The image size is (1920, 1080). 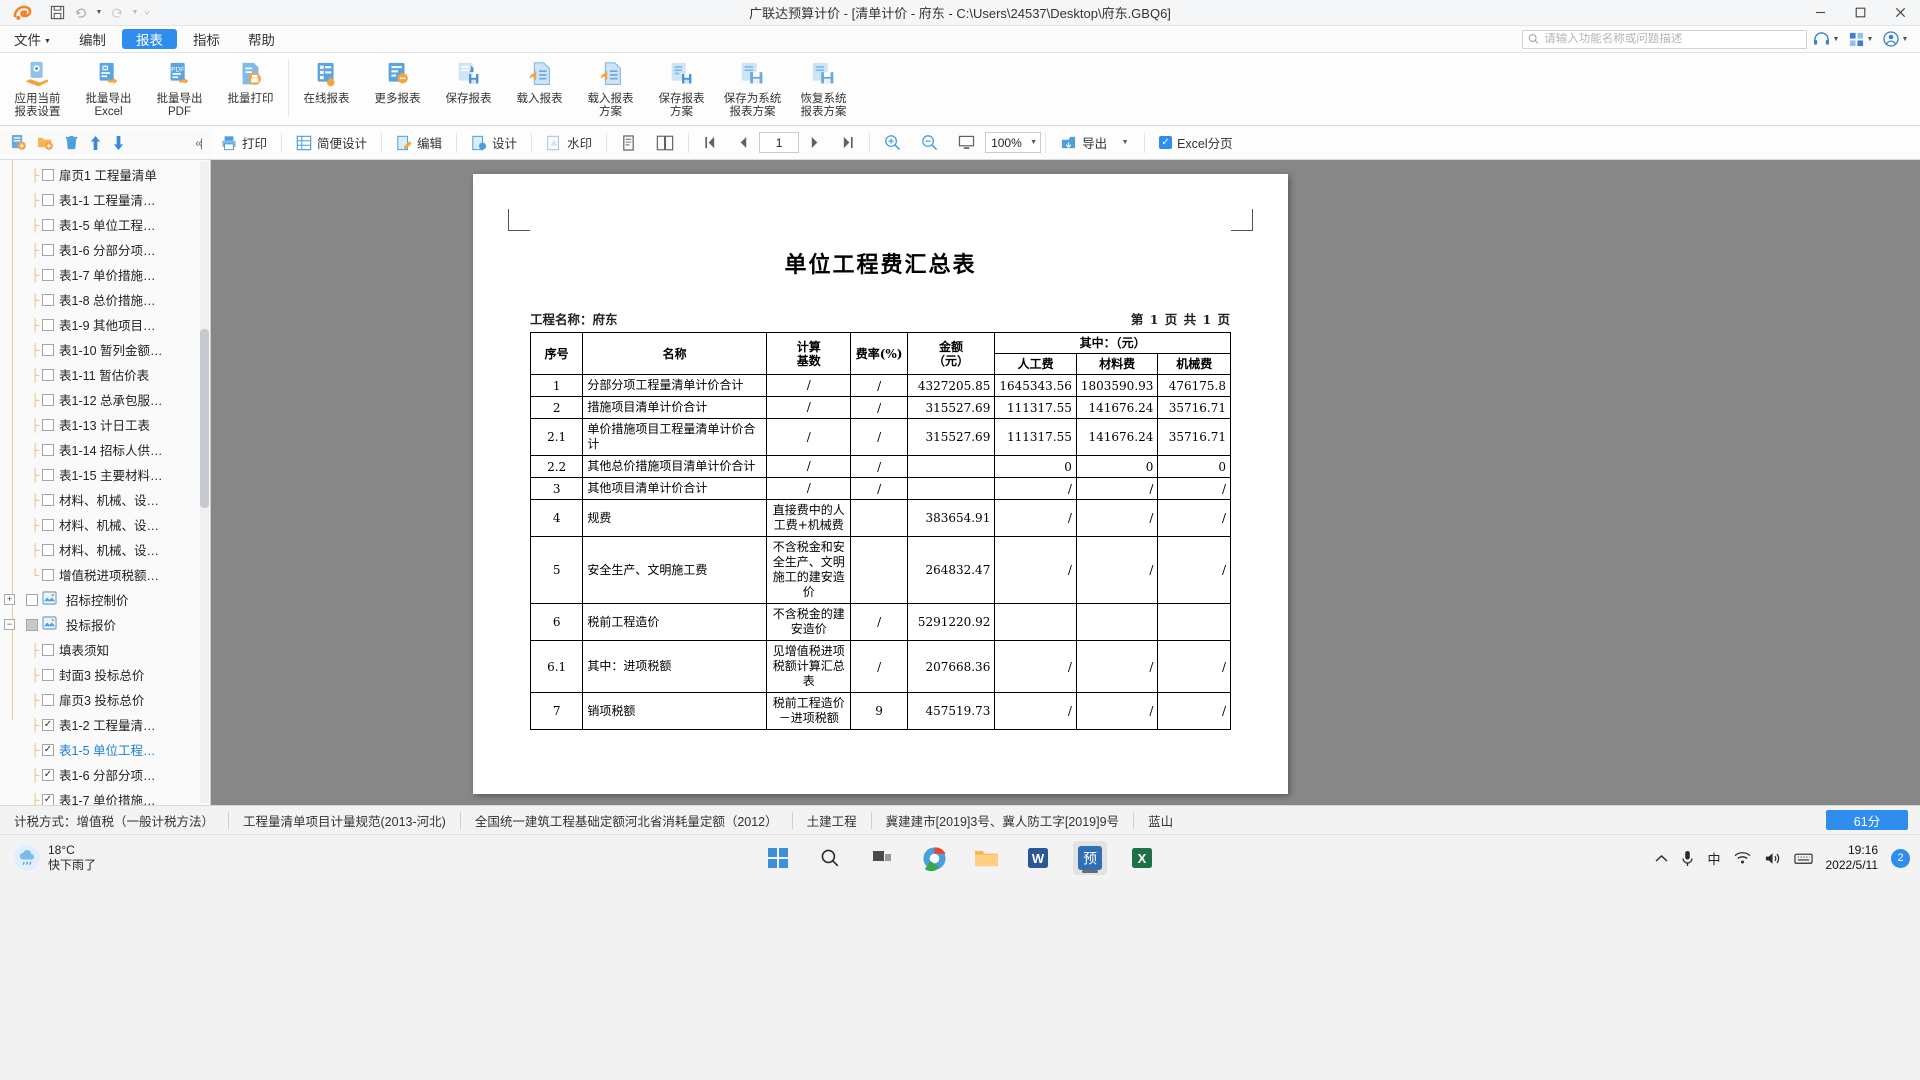 I want to click on menu-item-report: 报表, so click(x=149, y=39).